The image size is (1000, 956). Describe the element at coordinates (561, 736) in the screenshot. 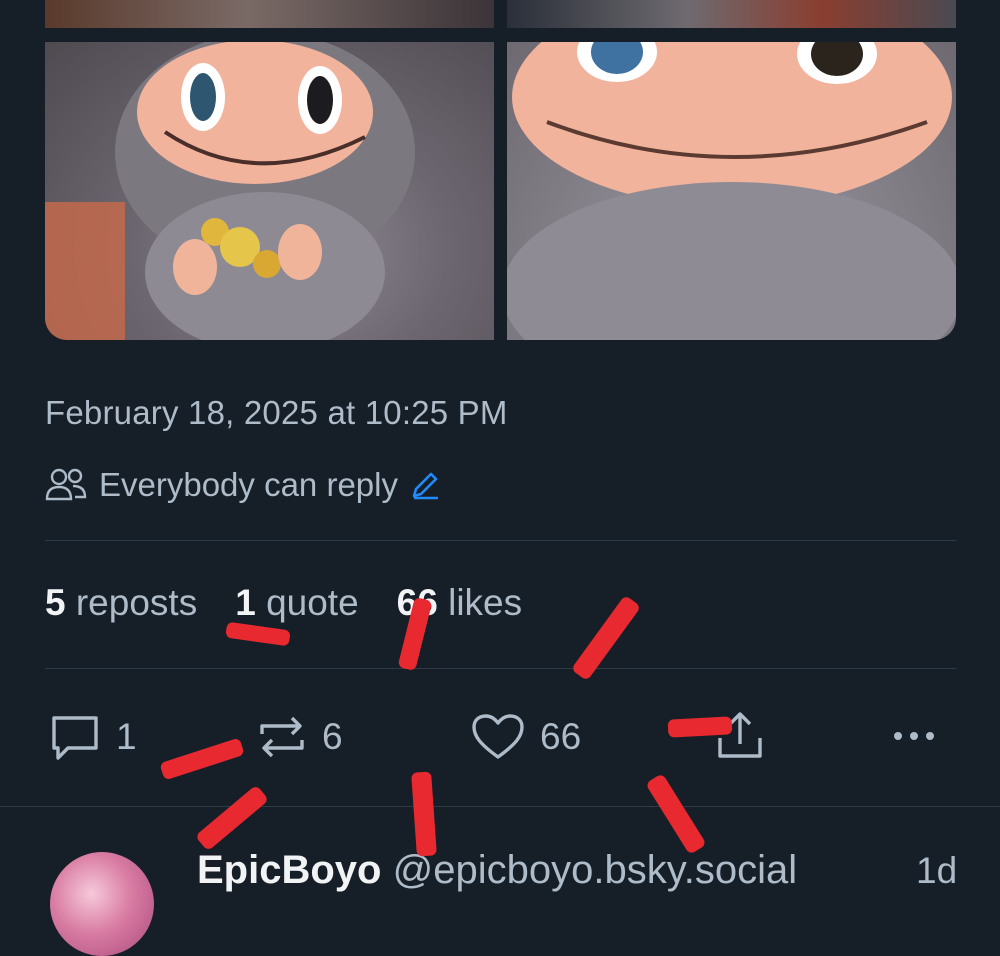

I see `like-count: 66` at that location.